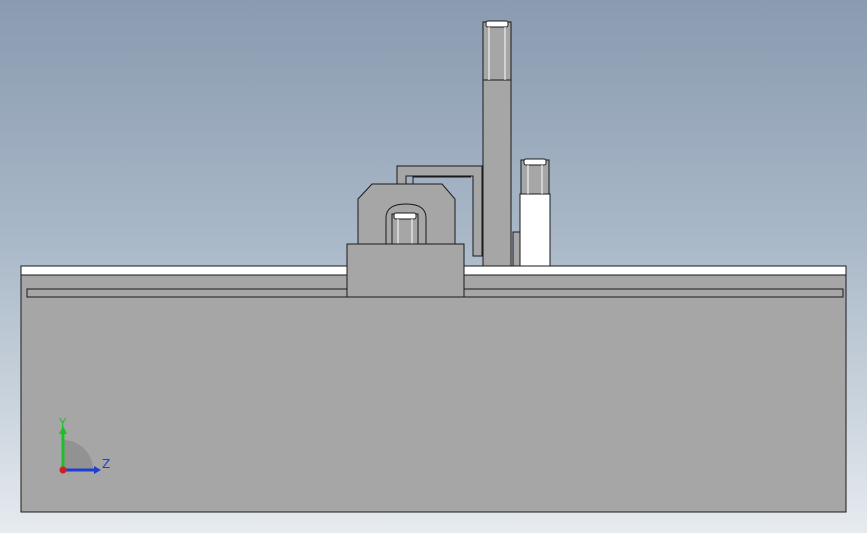 Image resolution: width=867 pixels, height=533 pixels. I want to click on y-axis-label: Y, so click(62, 423).